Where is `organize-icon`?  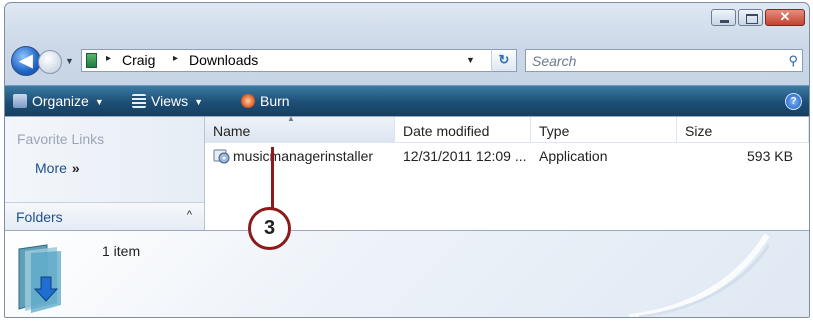
organize-icon is located at coordinates (20, 101).